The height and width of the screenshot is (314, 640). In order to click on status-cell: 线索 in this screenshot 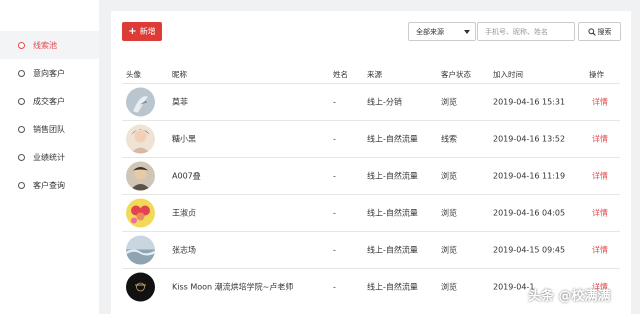, I will do `click(449, 138)`.